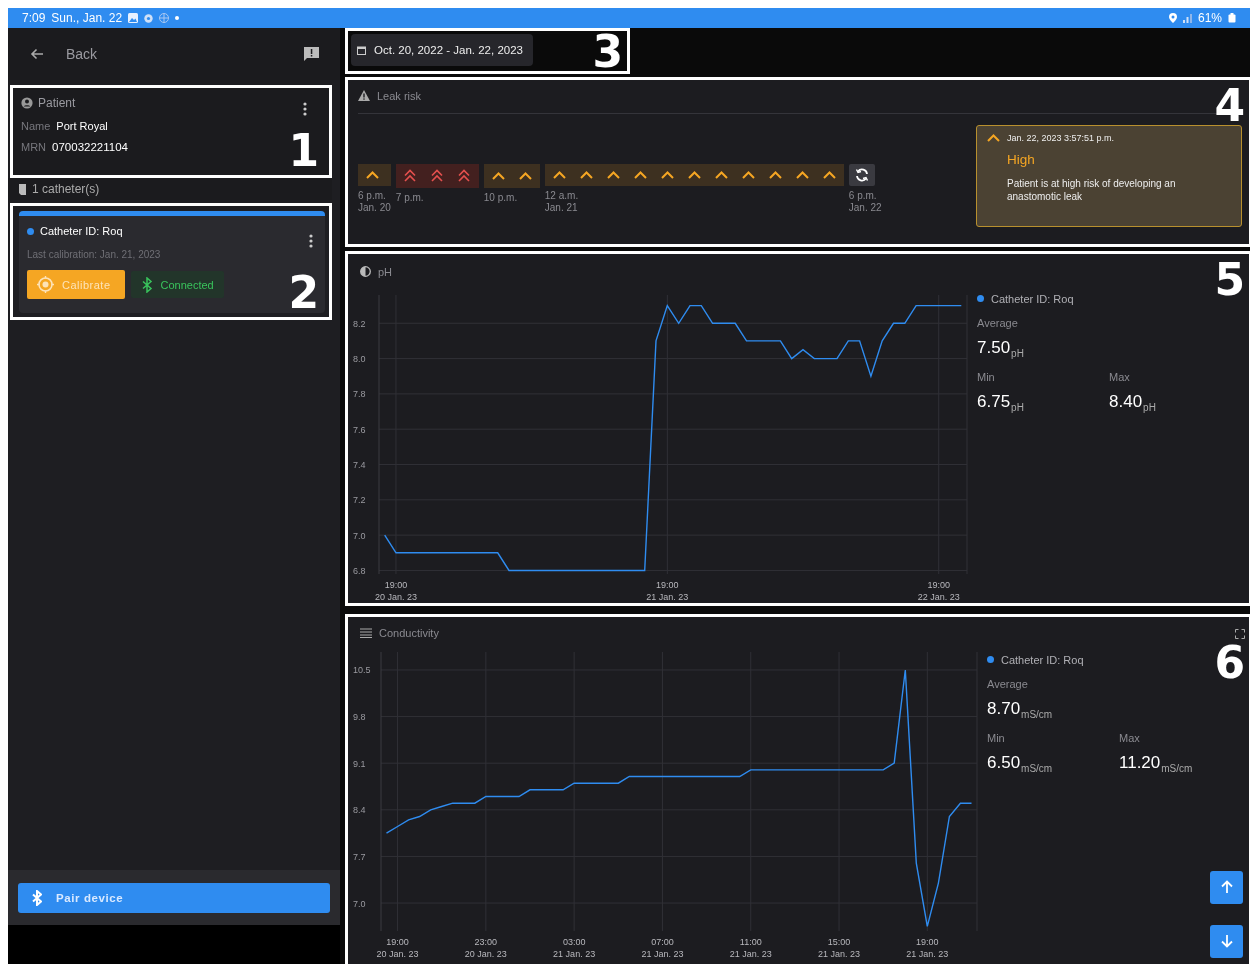 Image resolution: width=1250 pixels, height=964 pixels. I want to click on axis-tick-label: 7.2, so click(359, 500).